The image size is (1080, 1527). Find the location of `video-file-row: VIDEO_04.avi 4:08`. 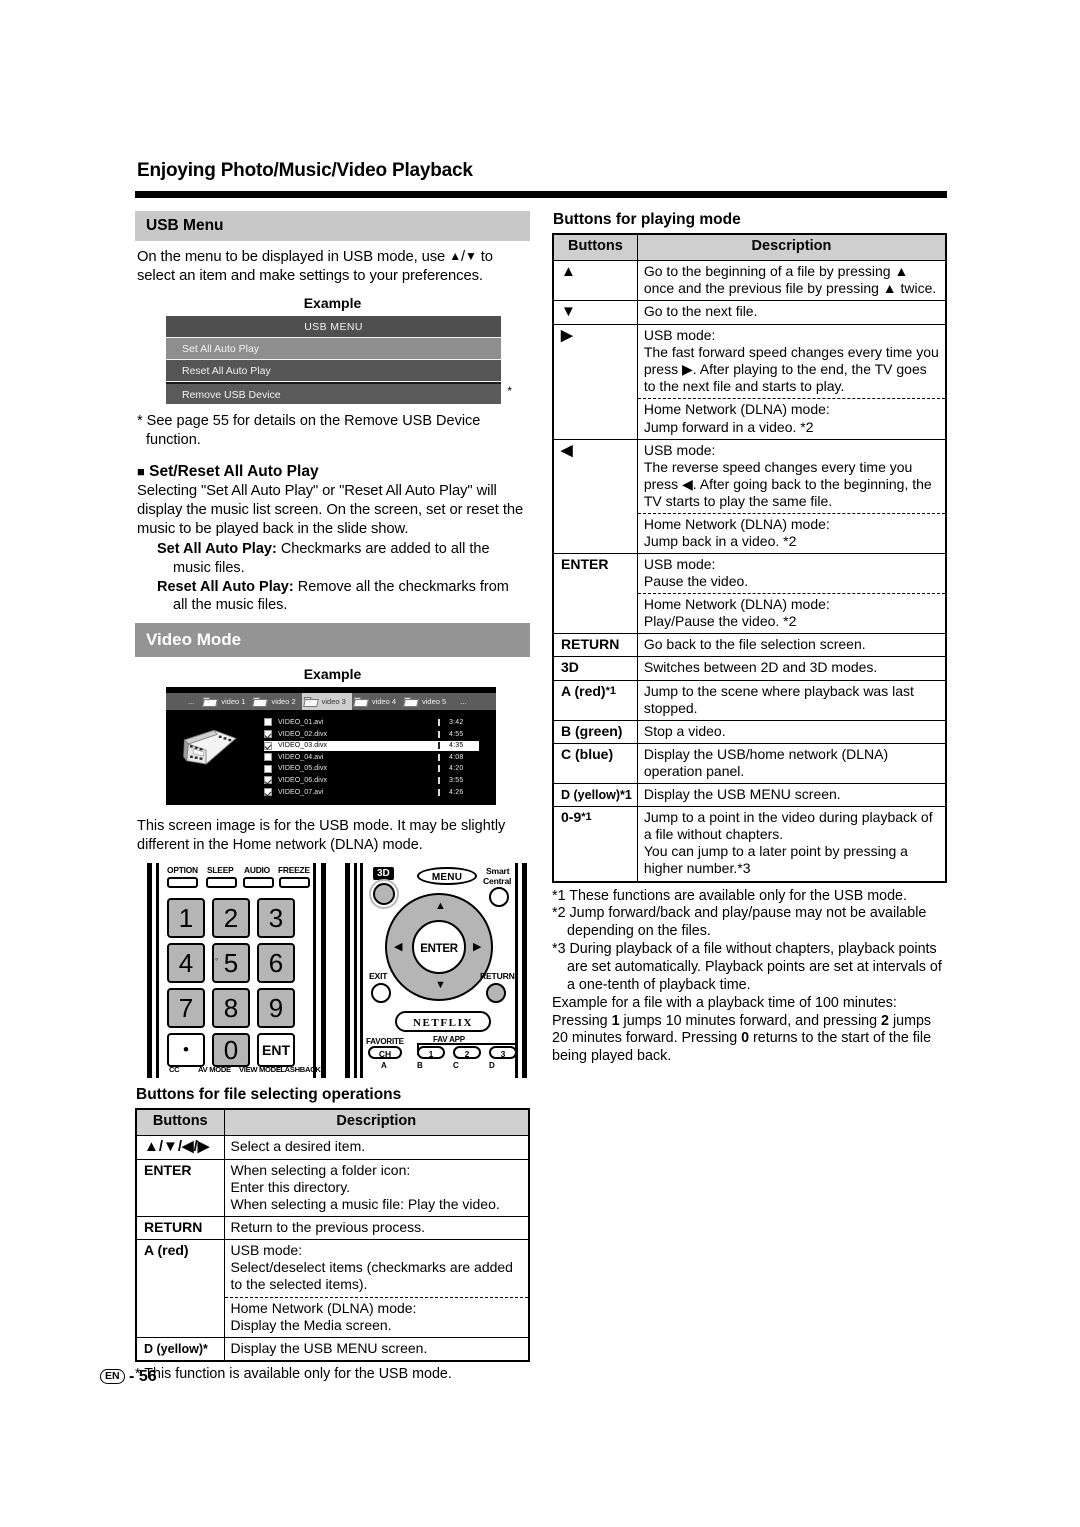

video-file-row: VIDEO_04.avi 4:08 is located at coordinates (371, 757).